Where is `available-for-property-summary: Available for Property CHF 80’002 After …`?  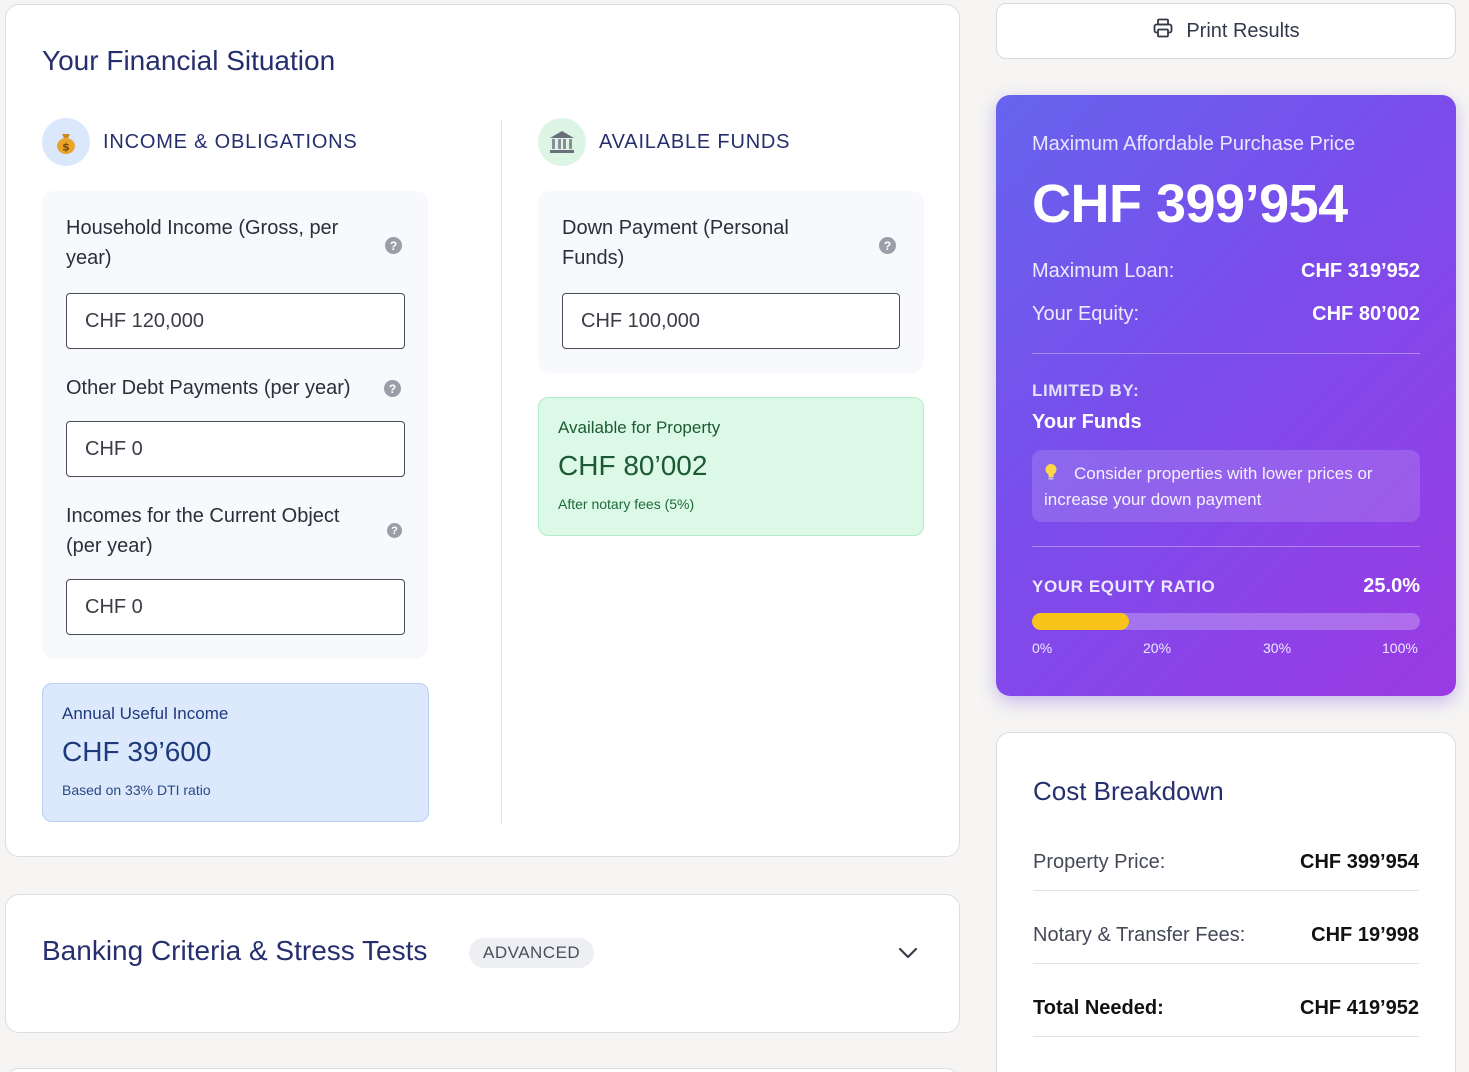
available-for-property-summary: Available for Property CHF 80’002 After … is located at coordinates (731, 466).